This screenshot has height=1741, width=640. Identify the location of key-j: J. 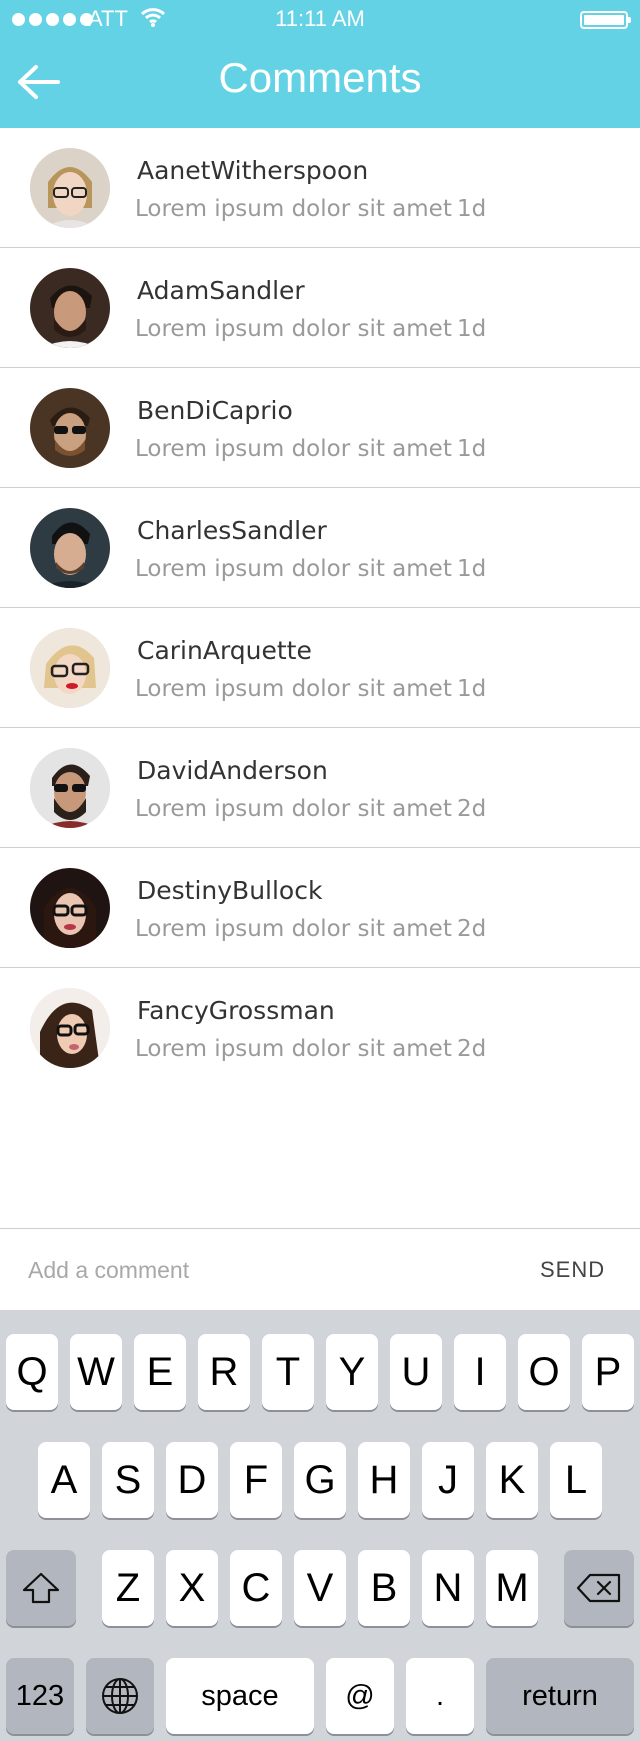
(448, 1480).